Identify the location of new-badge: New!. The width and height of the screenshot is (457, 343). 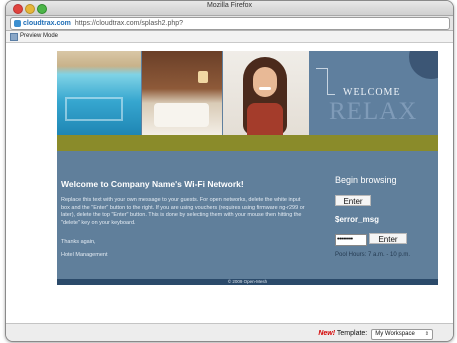
(327, 333).